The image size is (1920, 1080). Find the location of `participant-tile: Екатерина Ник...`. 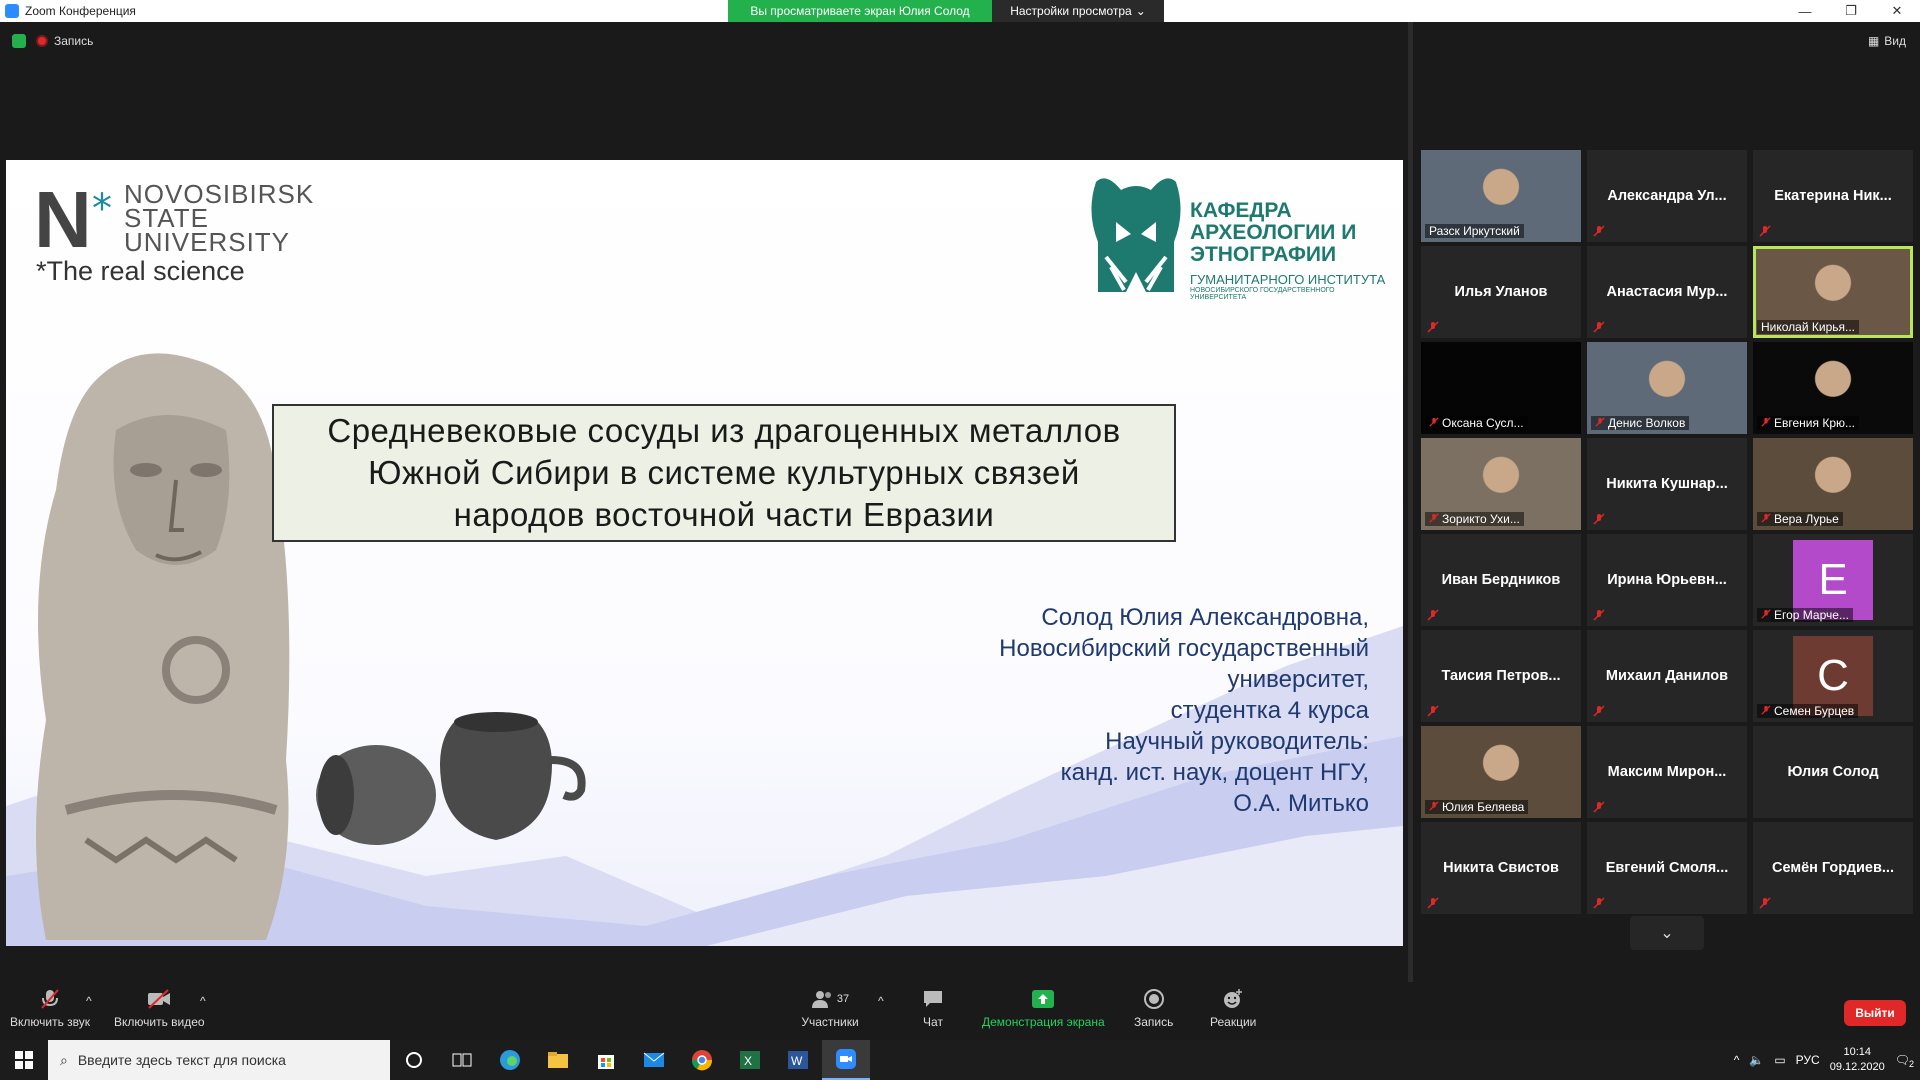

participant-tile: Екатерина Ник... is located at coordinates (1833, 196).